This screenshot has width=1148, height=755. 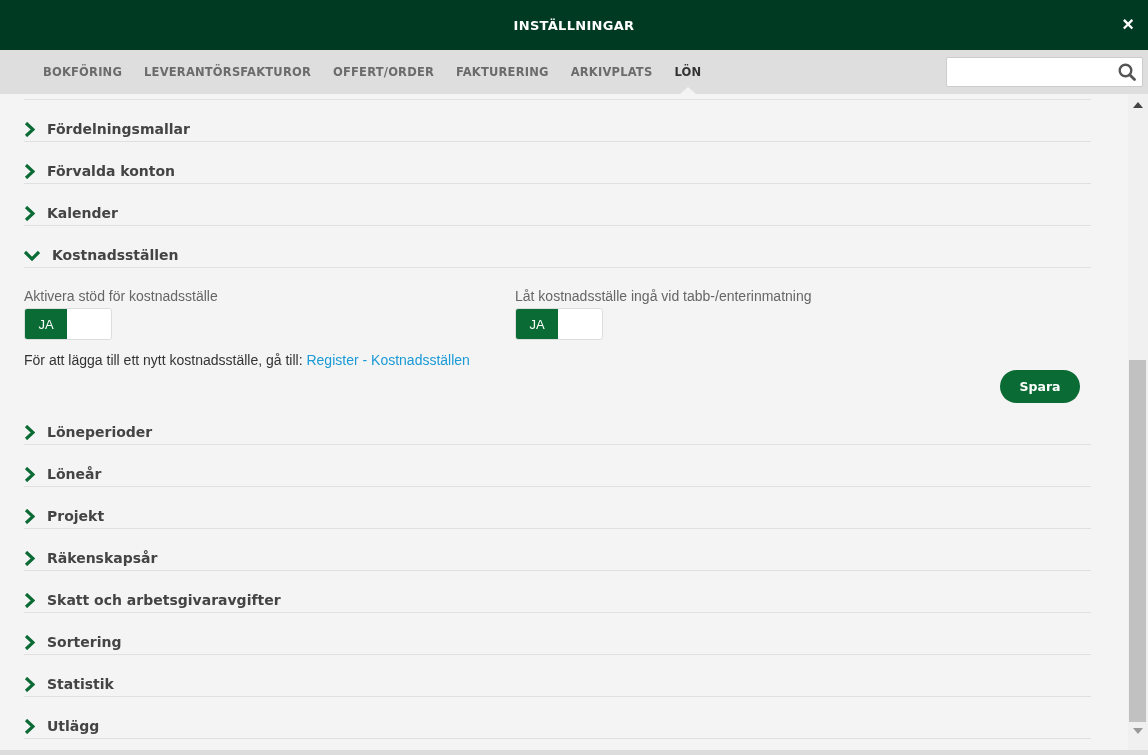 I want to click on section-header: Sortering, so click(x=73, y=642).